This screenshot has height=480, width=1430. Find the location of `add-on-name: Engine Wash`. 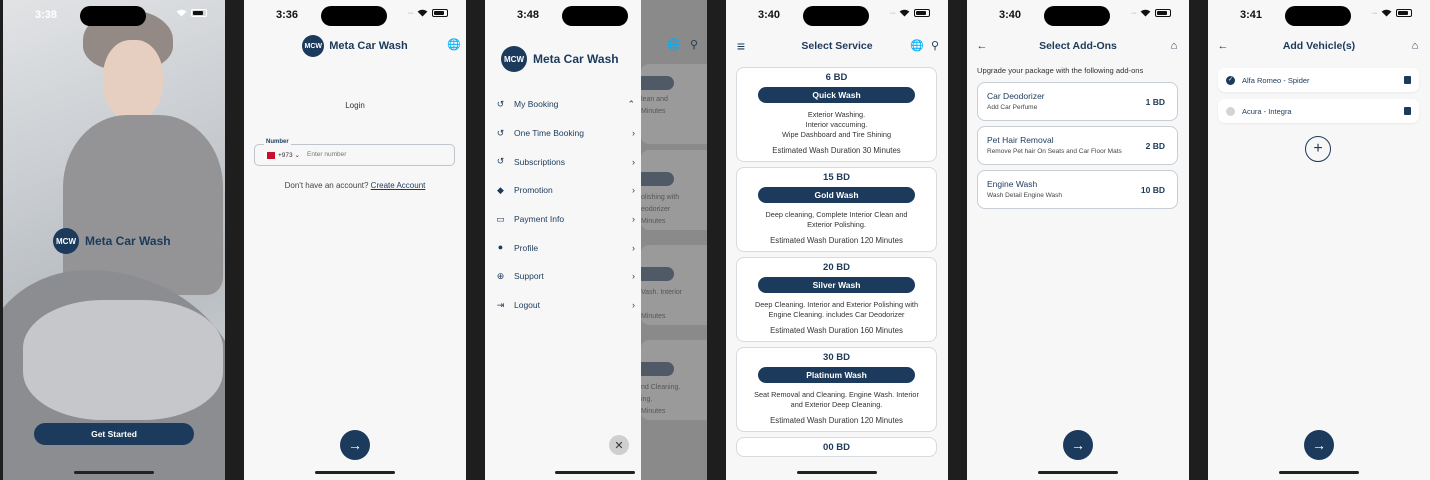

add-on-name: Engine Wash is located at coordinates (1012, 184).